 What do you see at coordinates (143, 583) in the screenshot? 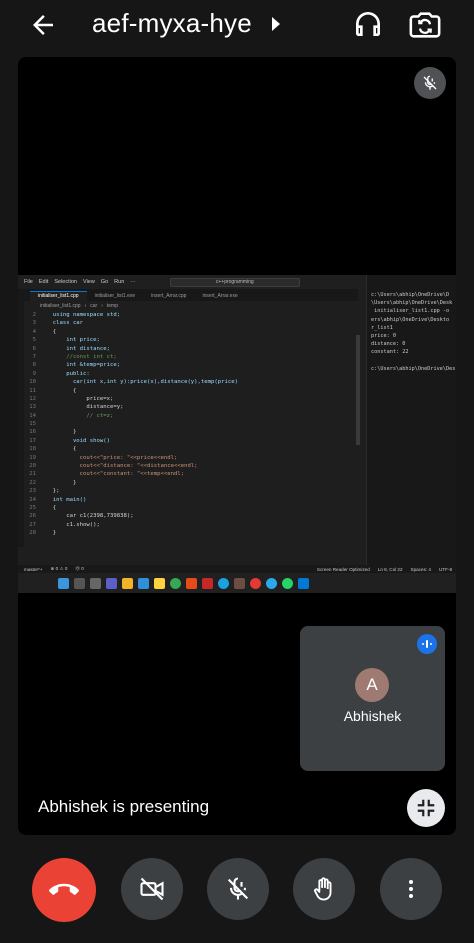
I see `photos-icon` at bounding box center [143, 583].